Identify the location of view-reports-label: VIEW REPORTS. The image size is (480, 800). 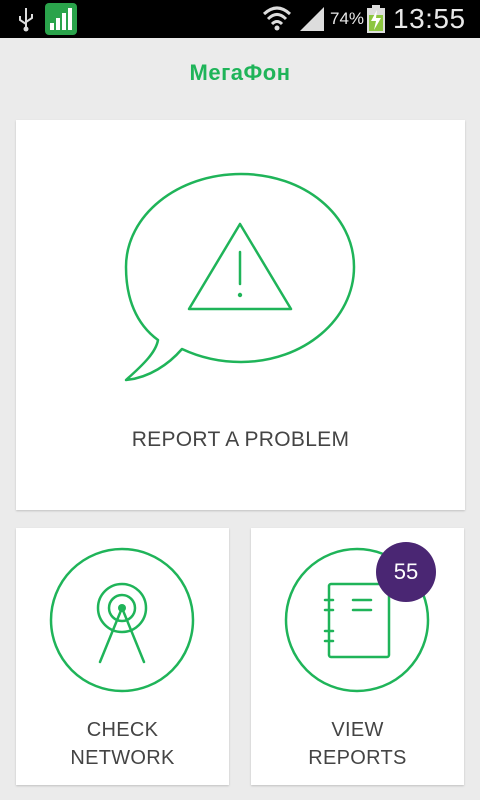
(357, 744).